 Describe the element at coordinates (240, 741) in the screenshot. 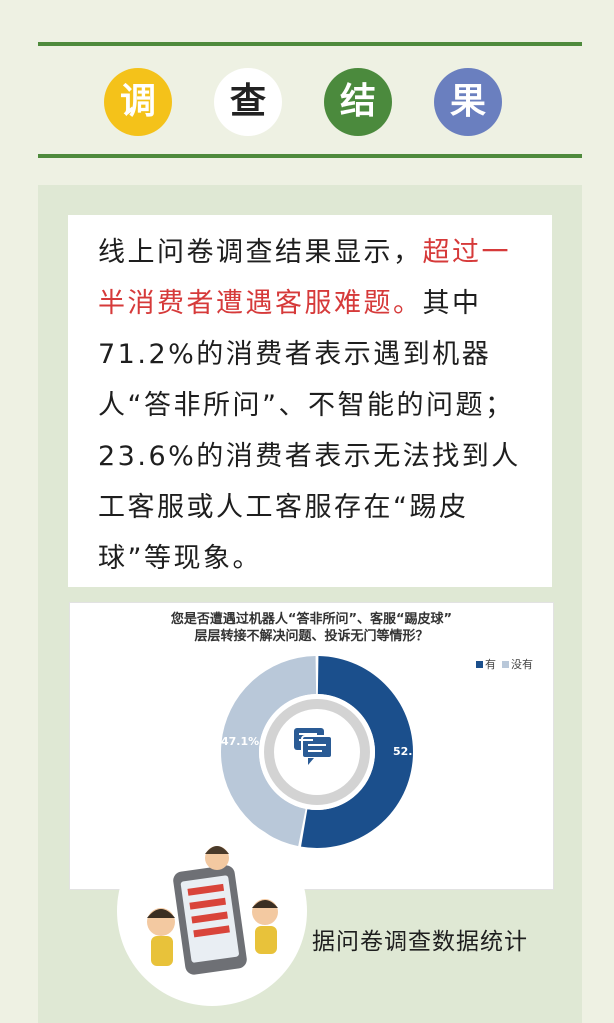

I see `slice-label-no: 47.1%` at that location.